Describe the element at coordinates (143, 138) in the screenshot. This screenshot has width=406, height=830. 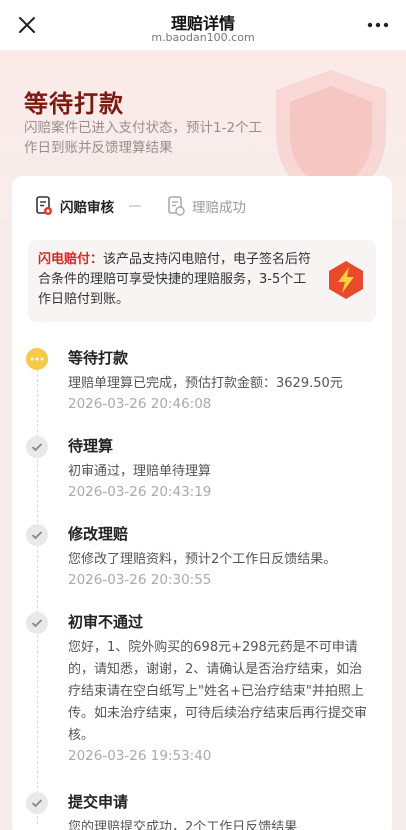
I see `status-description: 闪赔案件已进入支付状态，预计1-2个工作日到账并反馈理算结果` at that location.